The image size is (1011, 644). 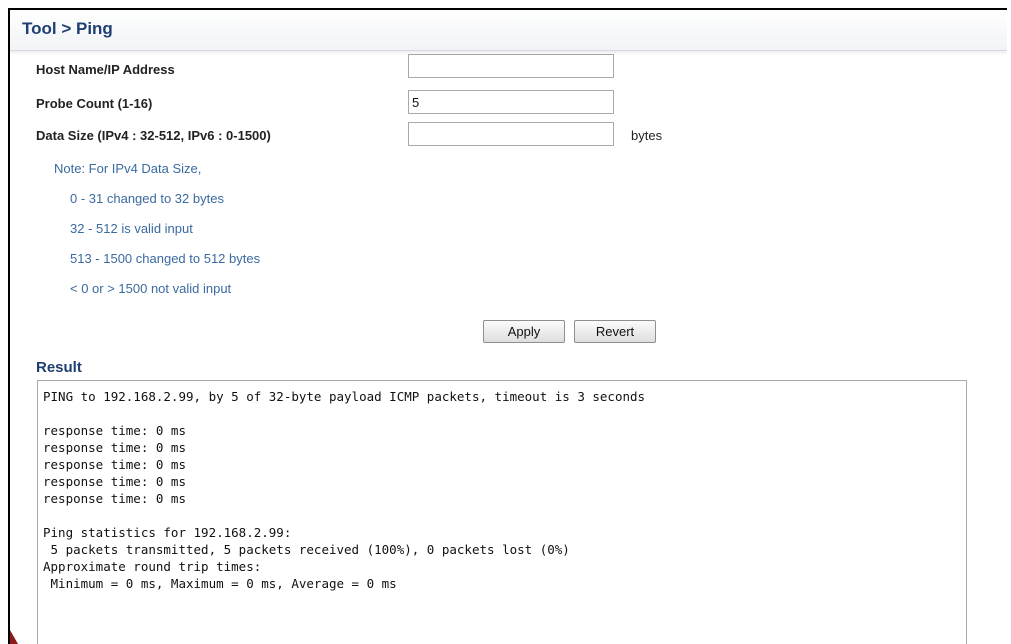 What do you see at coordinates (105, 69) in the screenshot?
I see `host-name-label: Host Name/IP Address` at bounding box center [105, 69].